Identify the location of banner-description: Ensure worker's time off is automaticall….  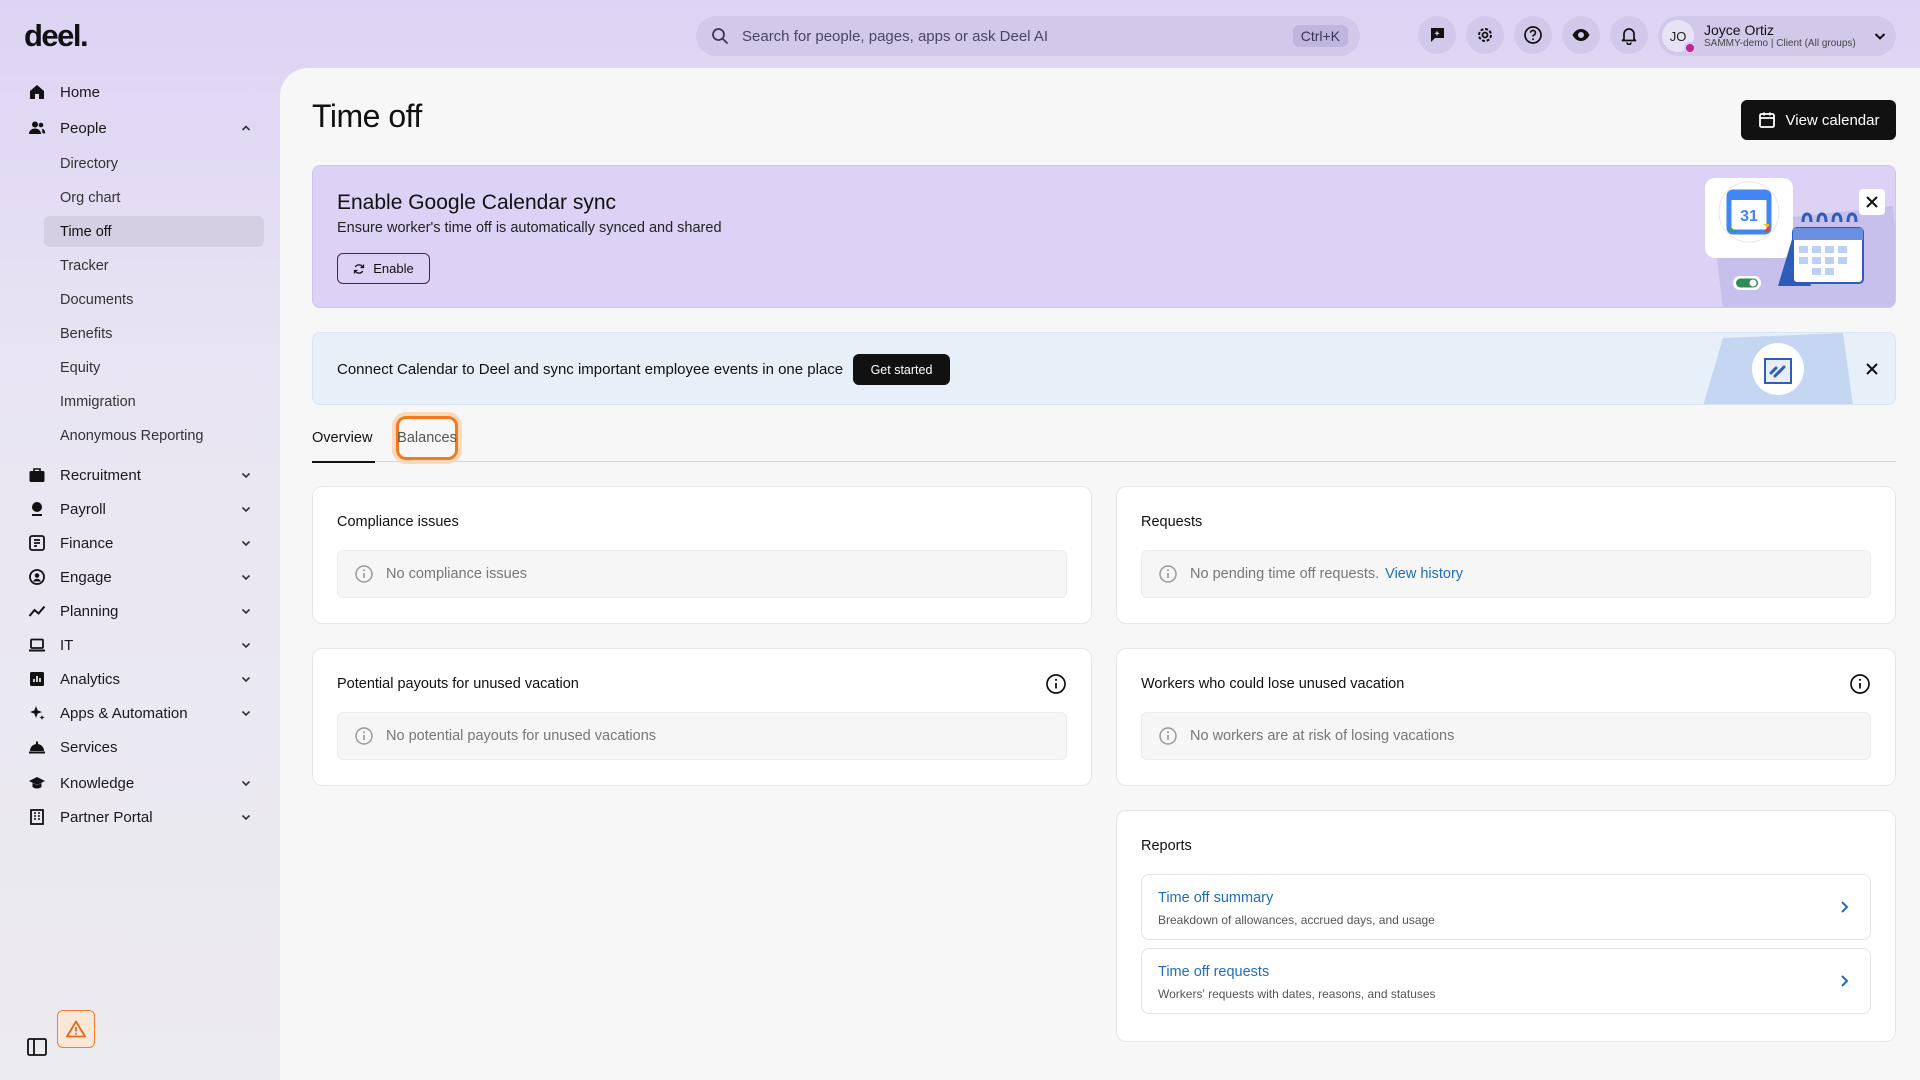
(529, 228).